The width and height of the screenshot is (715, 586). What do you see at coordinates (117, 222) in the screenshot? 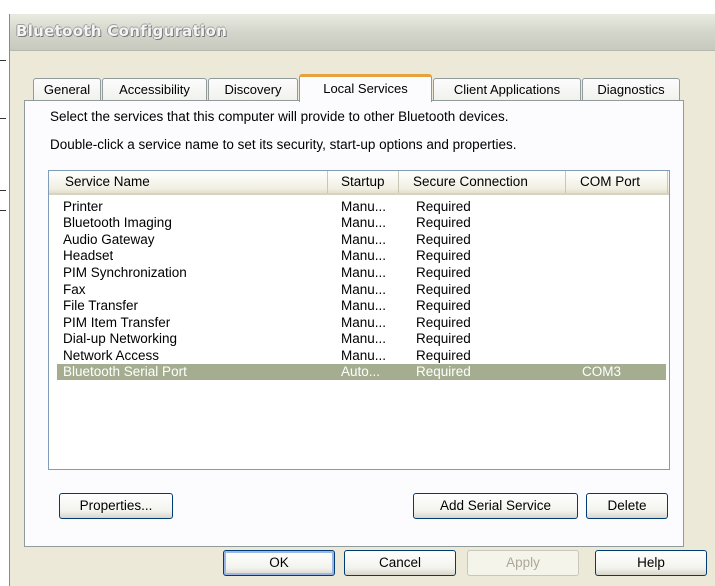
I see `service-name: Bluetooth Imaging` at bounding box center [117, 222].